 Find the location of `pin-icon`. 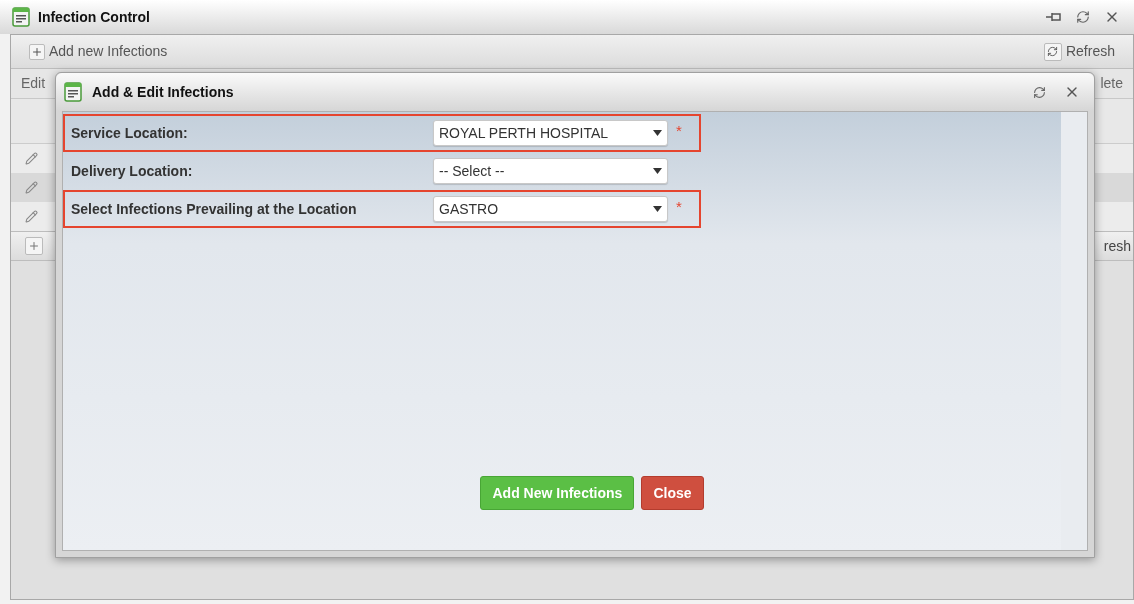

pin-icon is located at coordinates (1054, 17).